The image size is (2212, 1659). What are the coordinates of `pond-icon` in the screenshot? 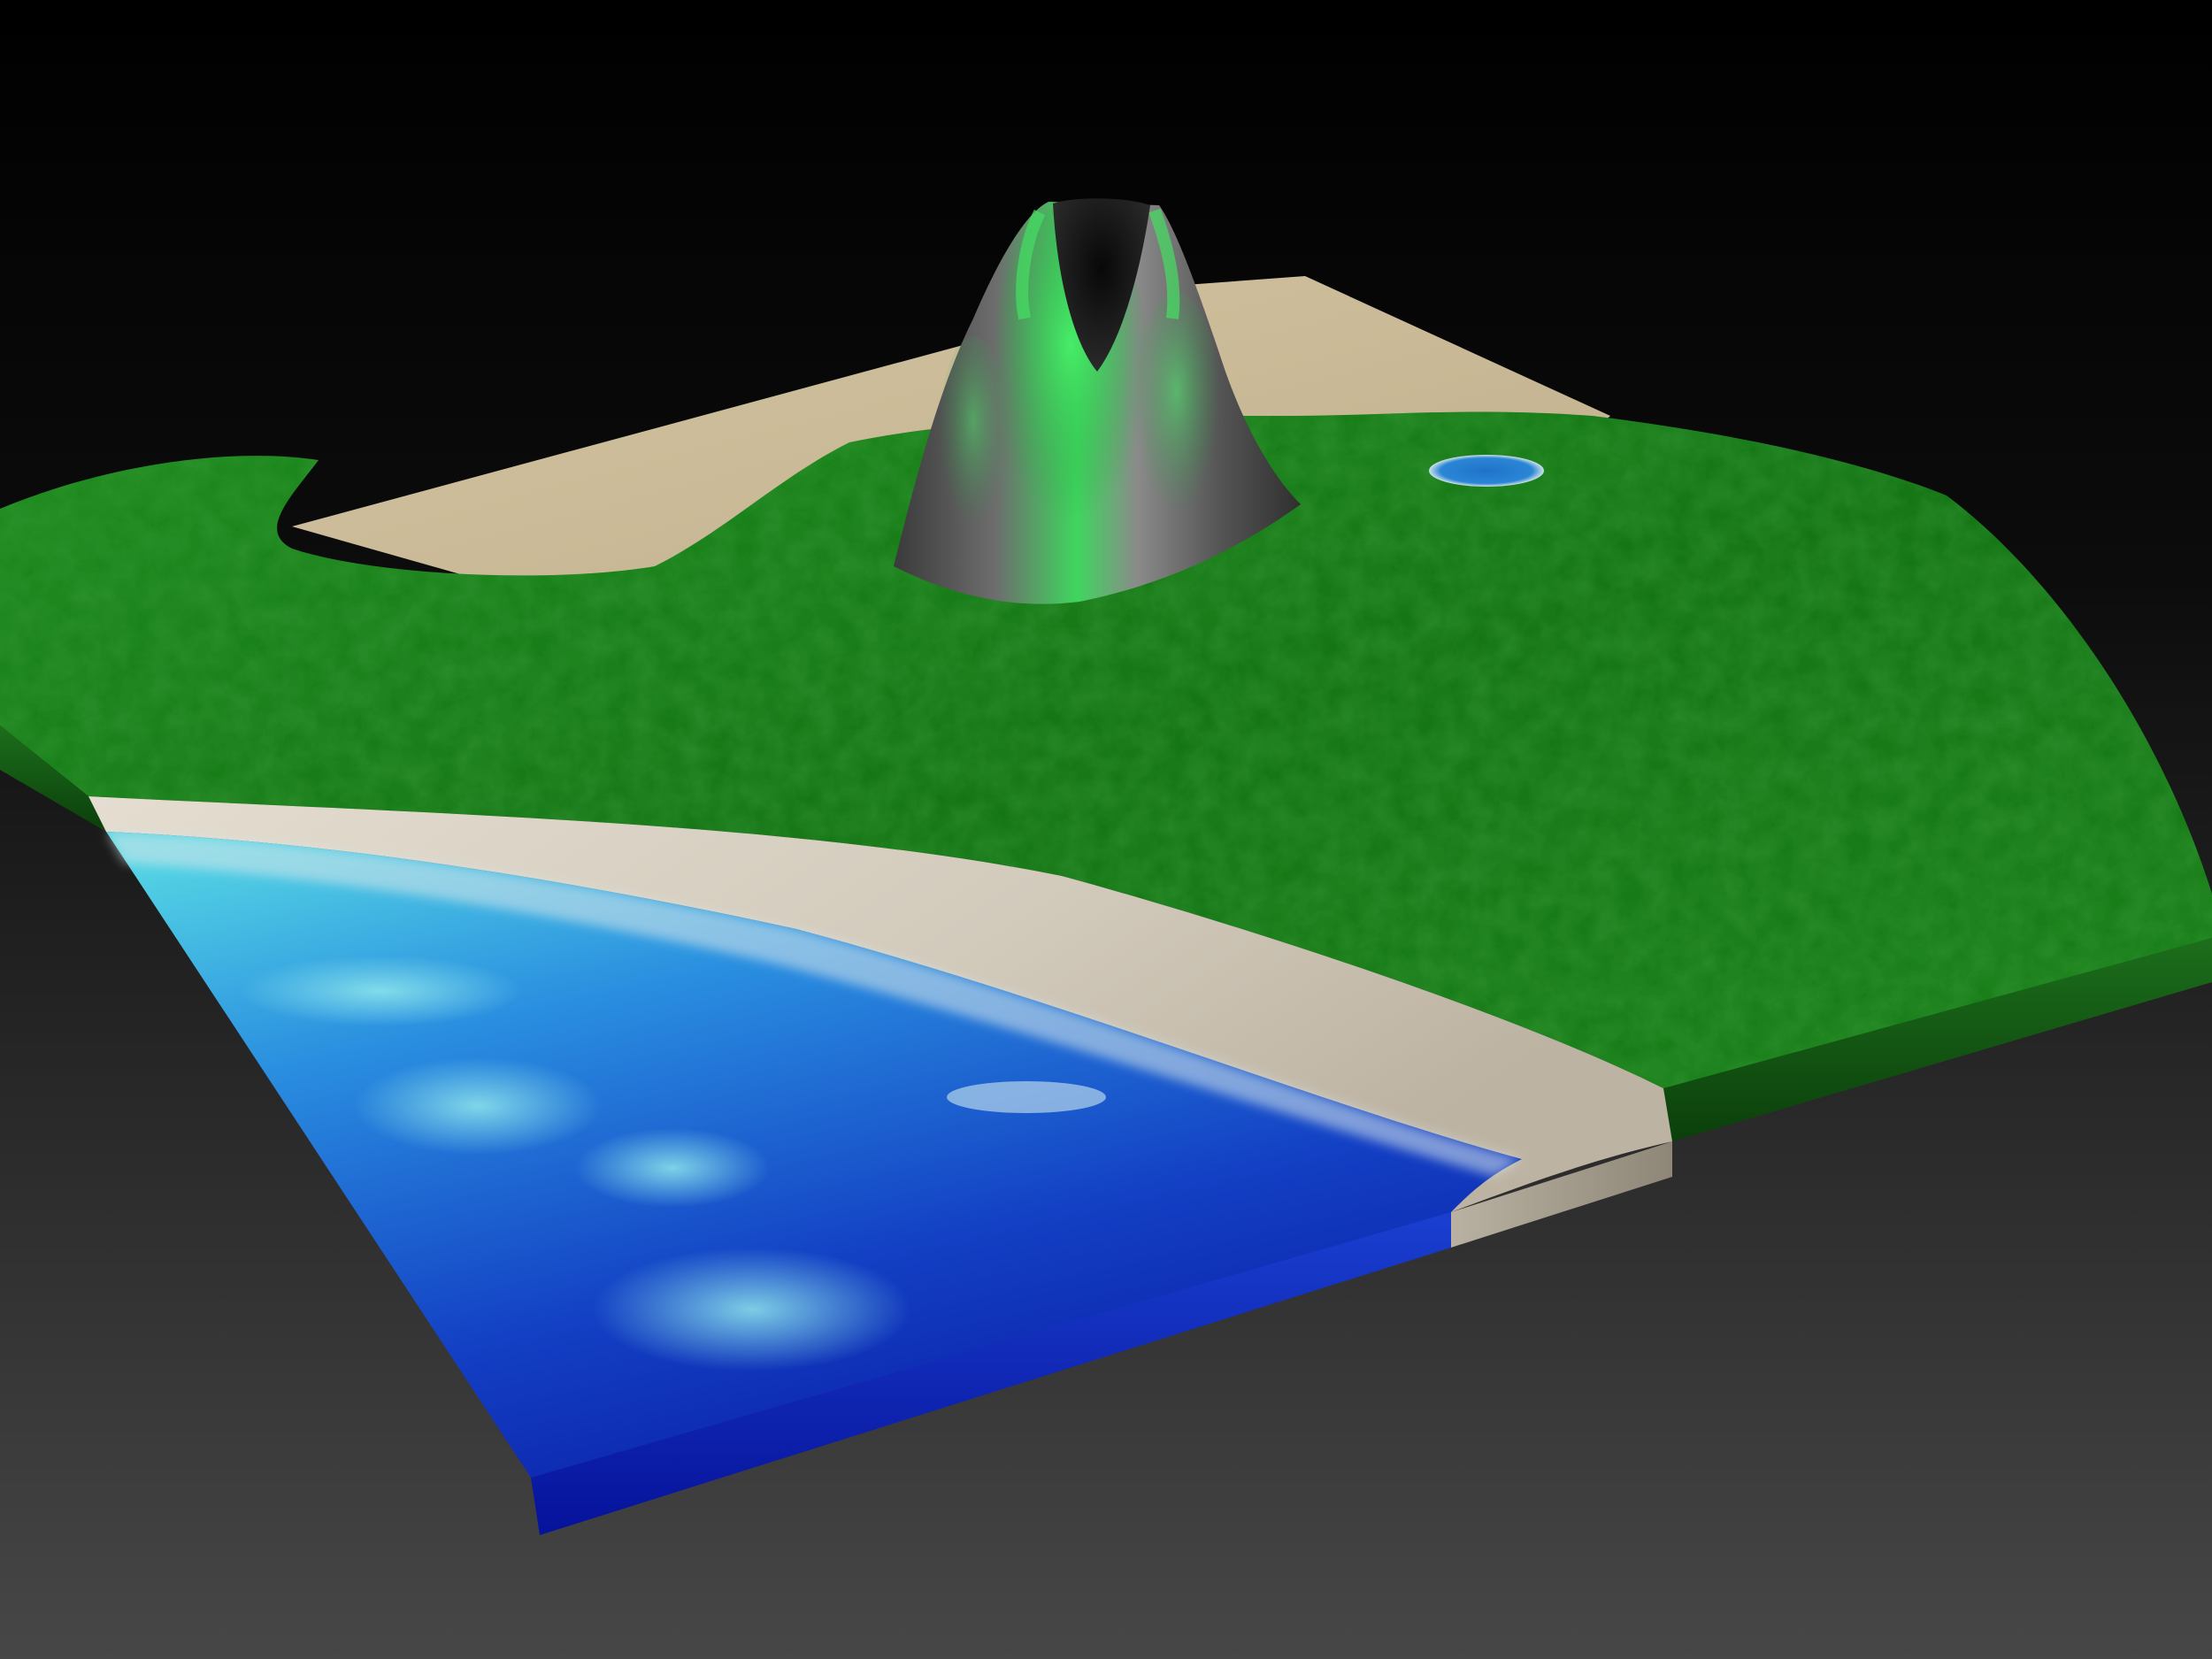 It's located at (1487, 471).